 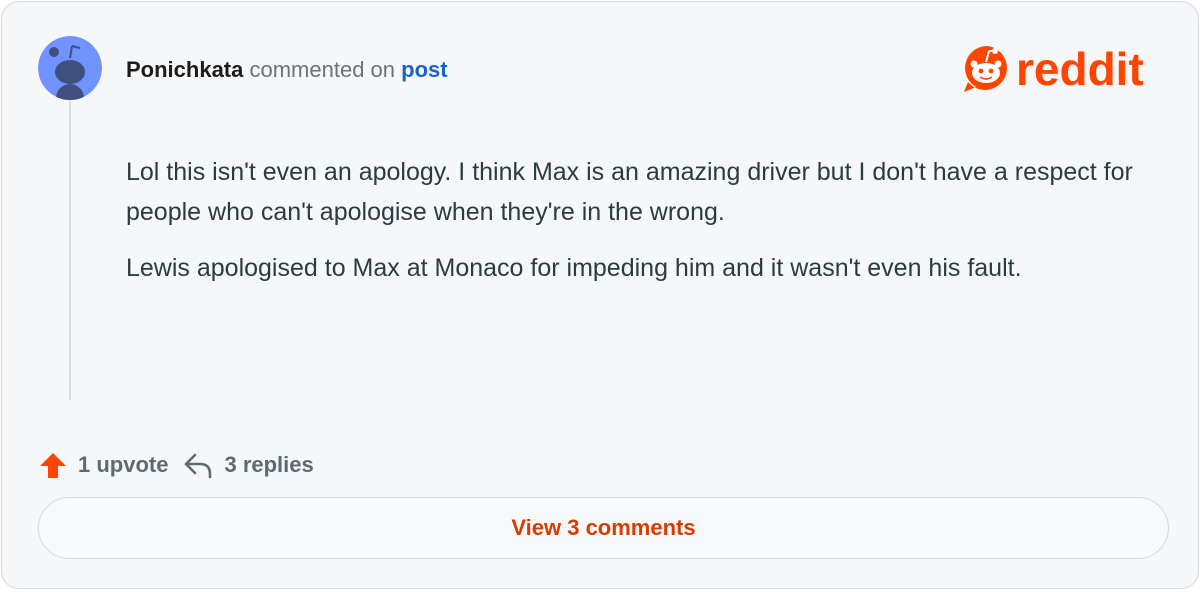 What do you see at coordinates (53, 465) in the screenshot?
I see `upvote-arrow-icon` at bounding box center [53, 465].